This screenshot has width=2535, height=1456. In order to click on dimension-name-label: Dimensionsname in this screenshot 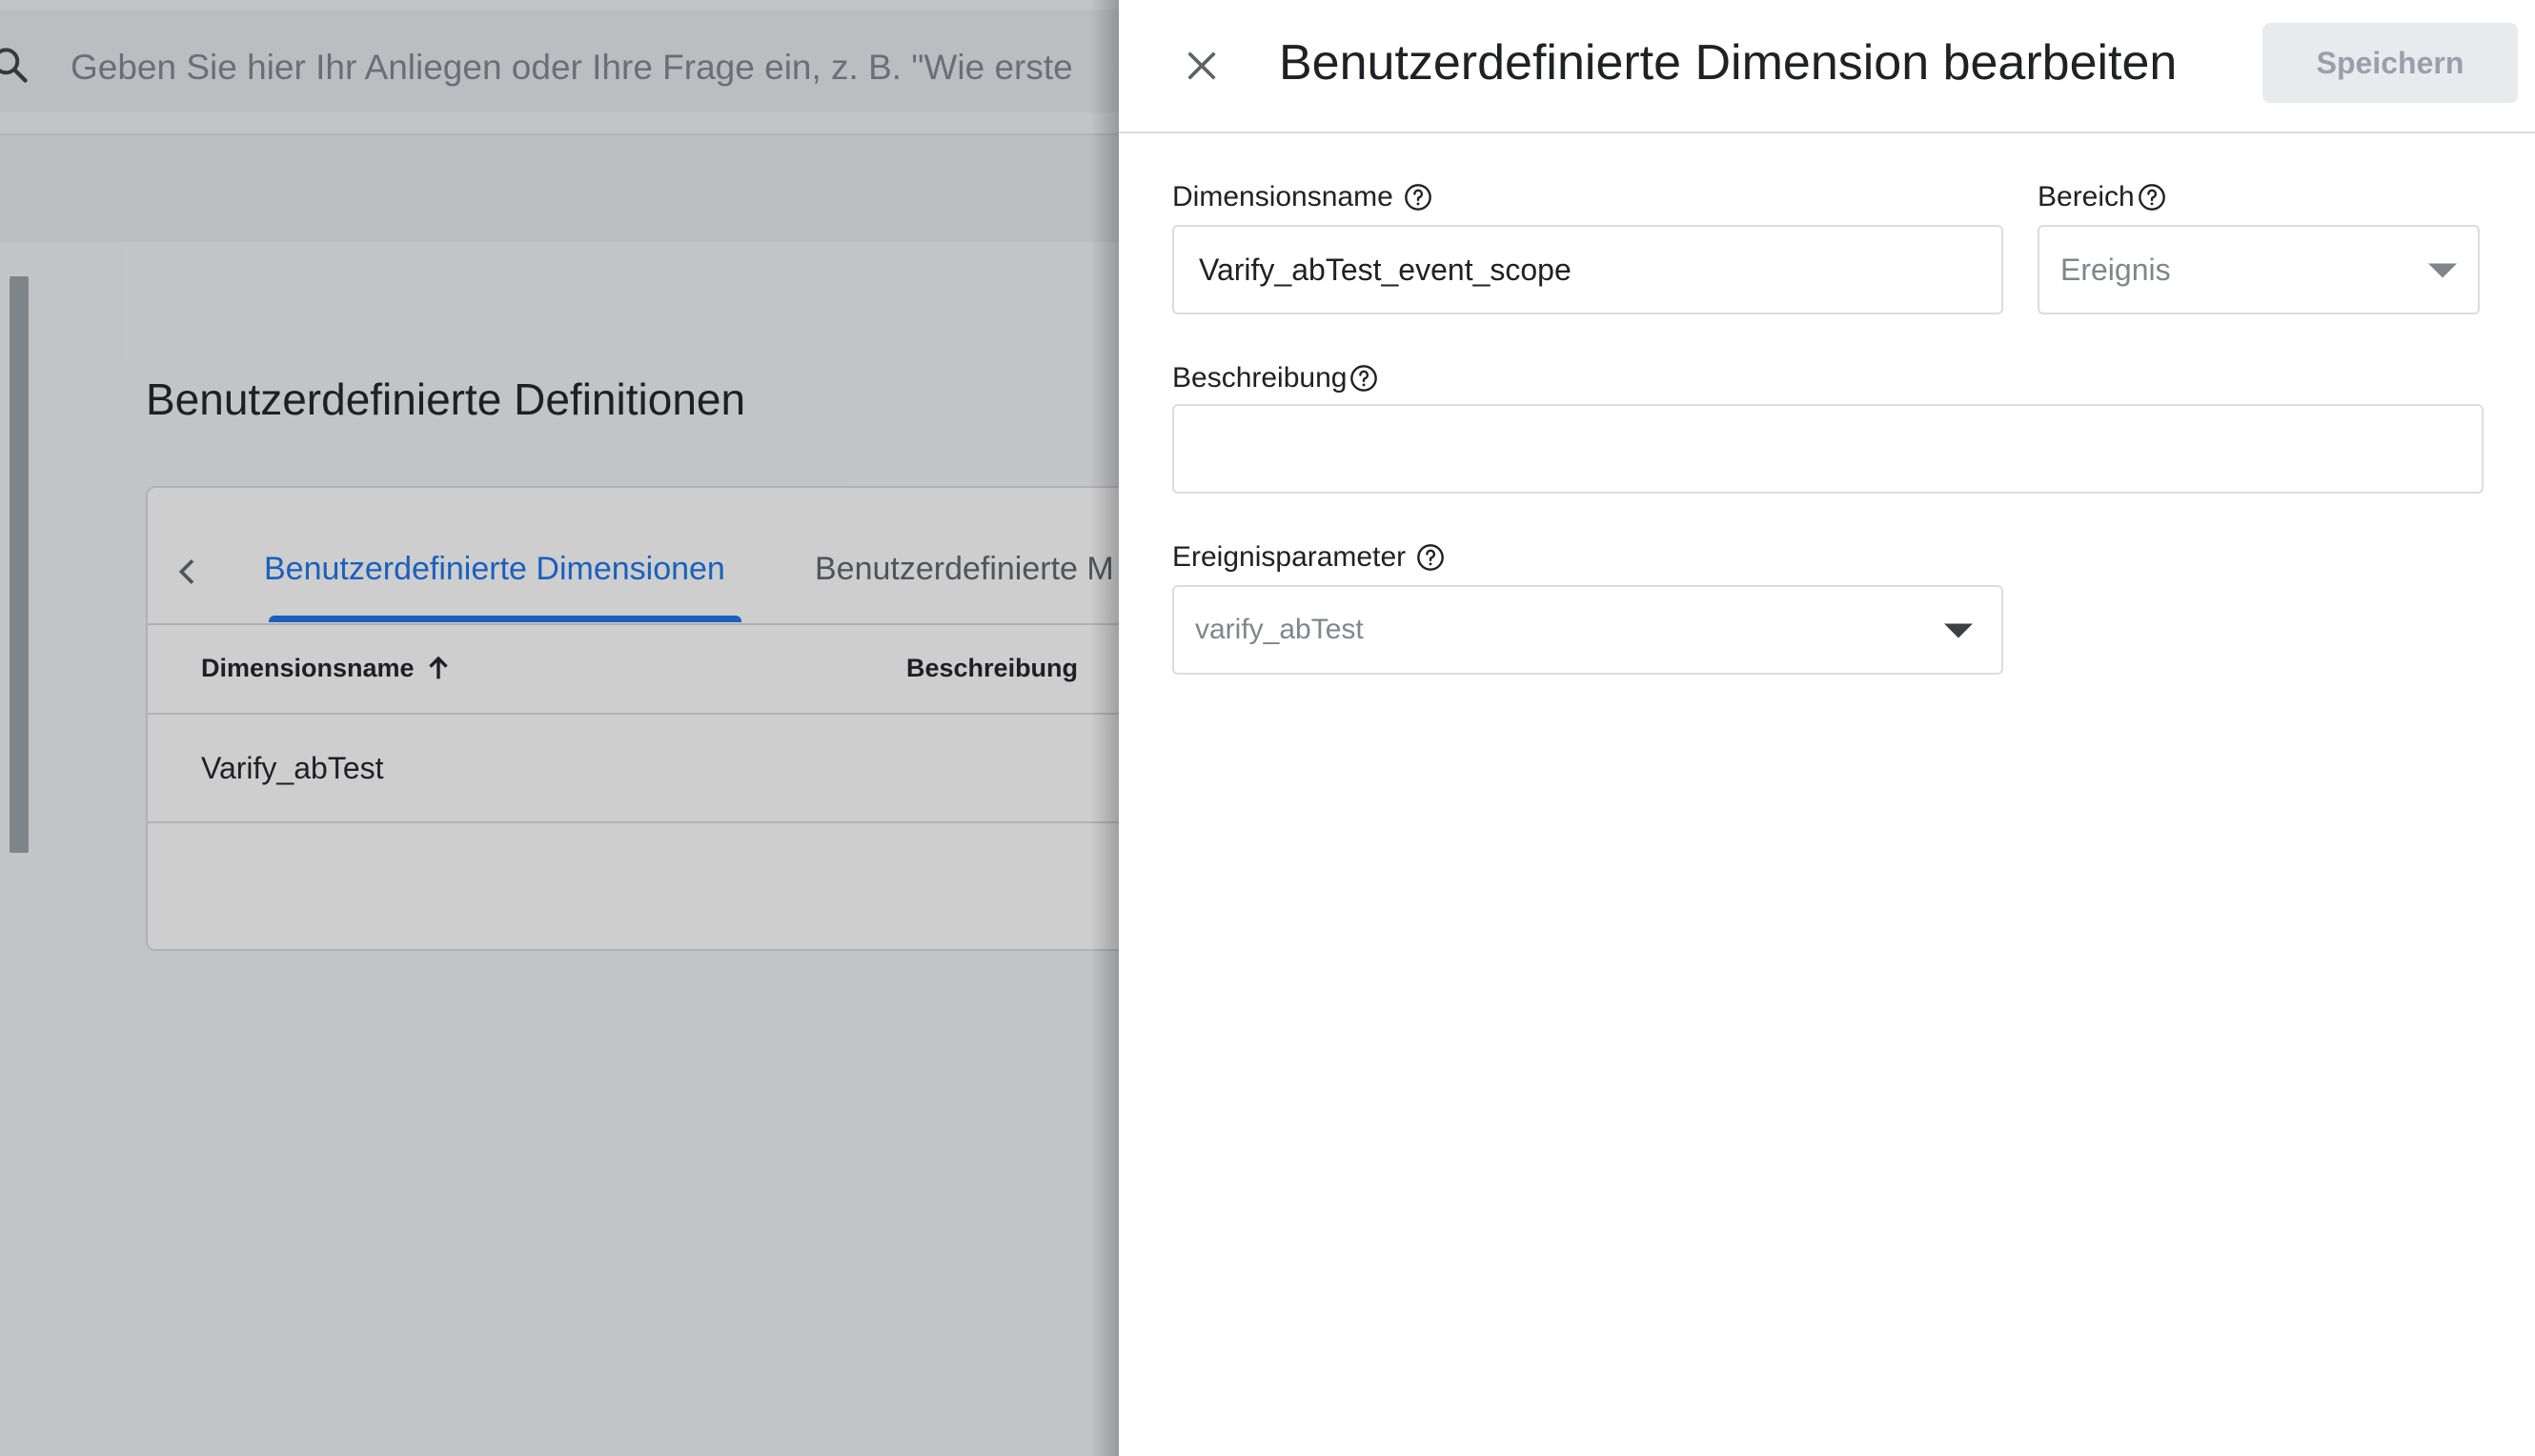, I will do `click(1303, 197)`.